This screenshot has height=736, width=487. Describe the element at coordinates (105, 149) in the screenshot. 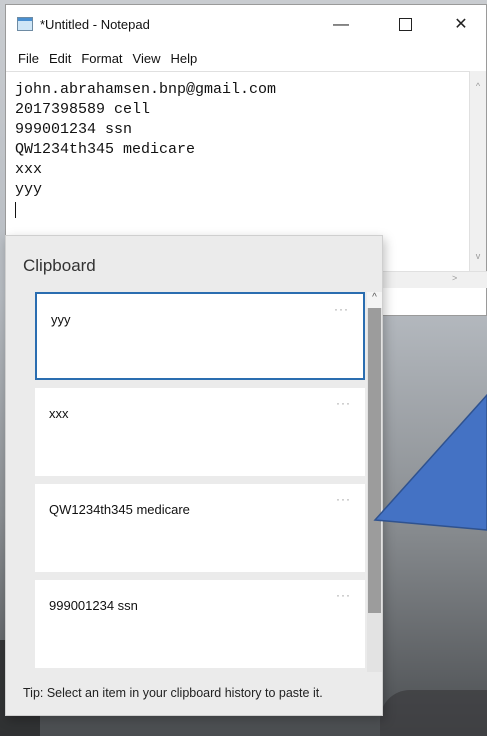

I see `text-line: QW1234th345 medicare` at that location.